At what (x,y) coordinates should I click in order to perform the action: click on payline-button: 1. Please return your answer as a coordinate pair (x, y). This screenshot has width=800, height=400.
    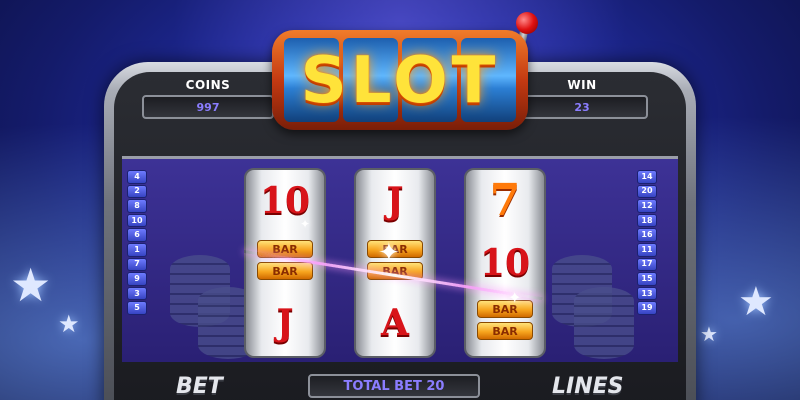
    Looking at the image, I should click on (137, 249).